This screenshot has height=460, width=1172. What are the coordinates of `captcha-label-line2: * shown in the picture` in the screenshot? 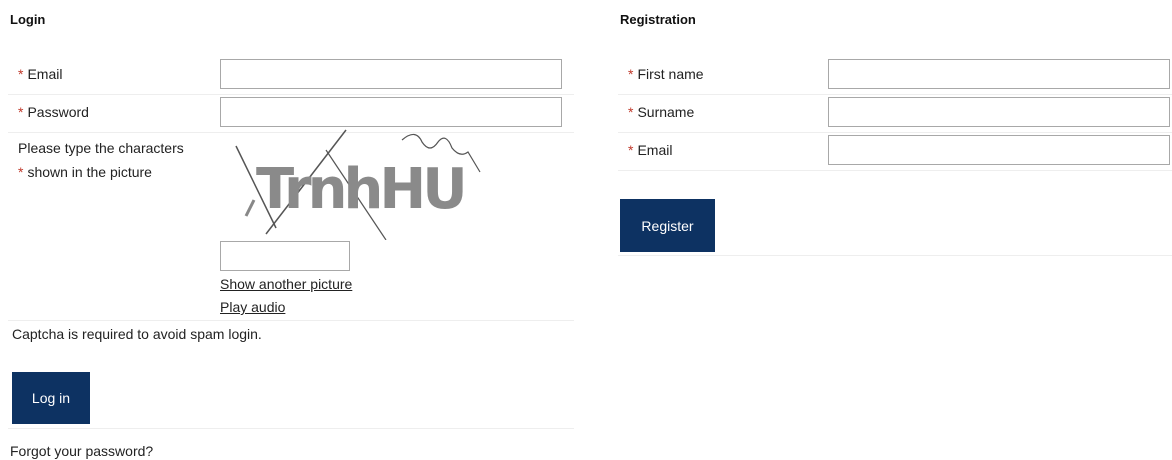 It's located at (85, 172).